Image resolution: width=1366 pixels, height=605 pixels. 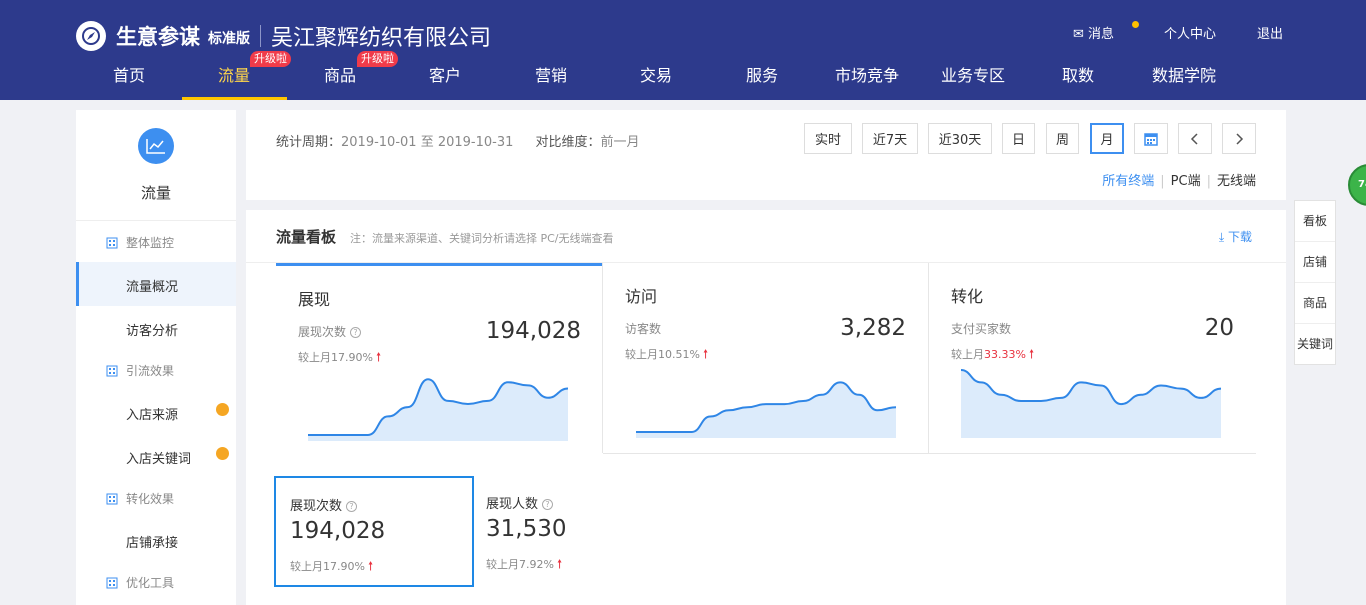 What do you see at coordinates (152, 541) in the screenshot?
I see `sidebar-item-store-landing: 店铺承接` at bounding box center [152, 541].